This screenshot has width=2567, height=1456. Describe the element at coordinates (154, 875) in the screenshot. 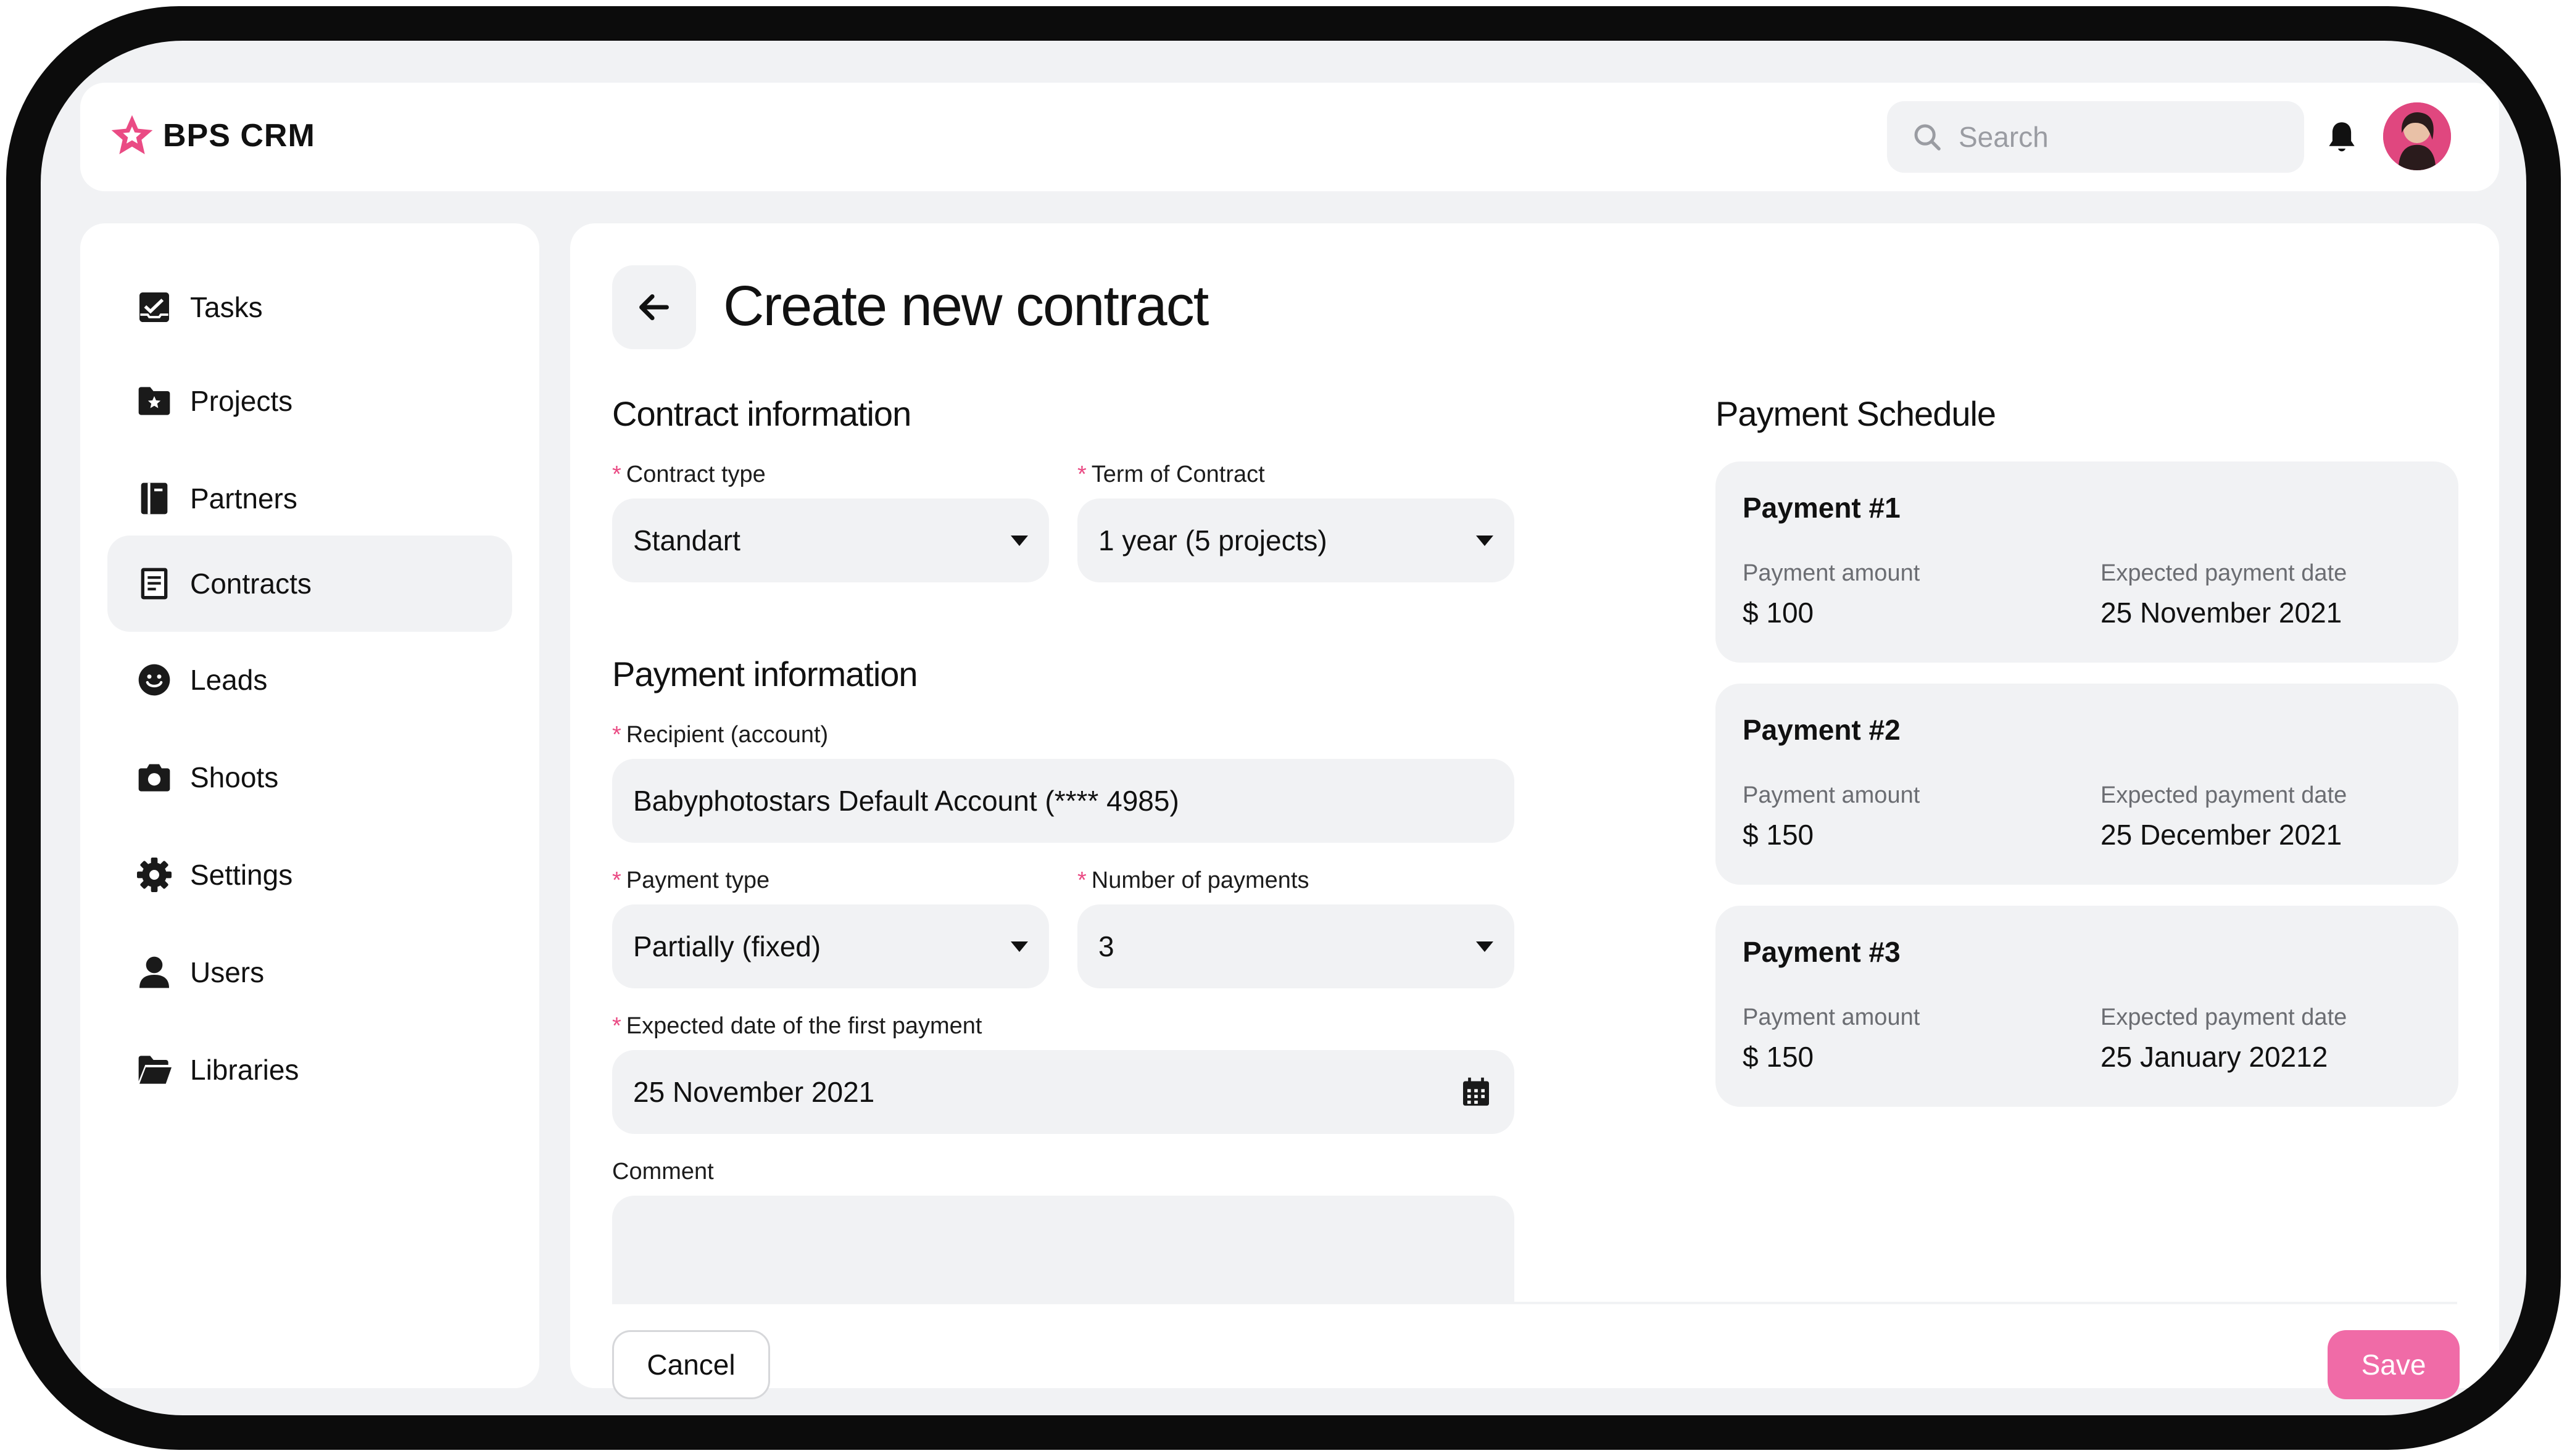

I see `gear-icon` at that location.